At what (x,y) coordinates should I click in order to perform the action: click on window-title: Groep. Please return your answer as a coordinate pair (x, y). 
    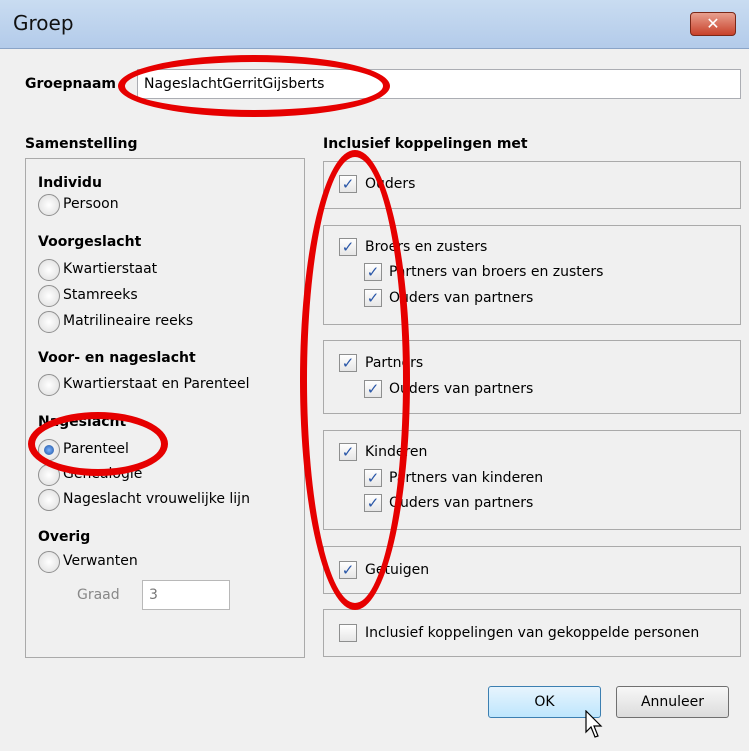
    Looking at the image, I should click on (43, 23).